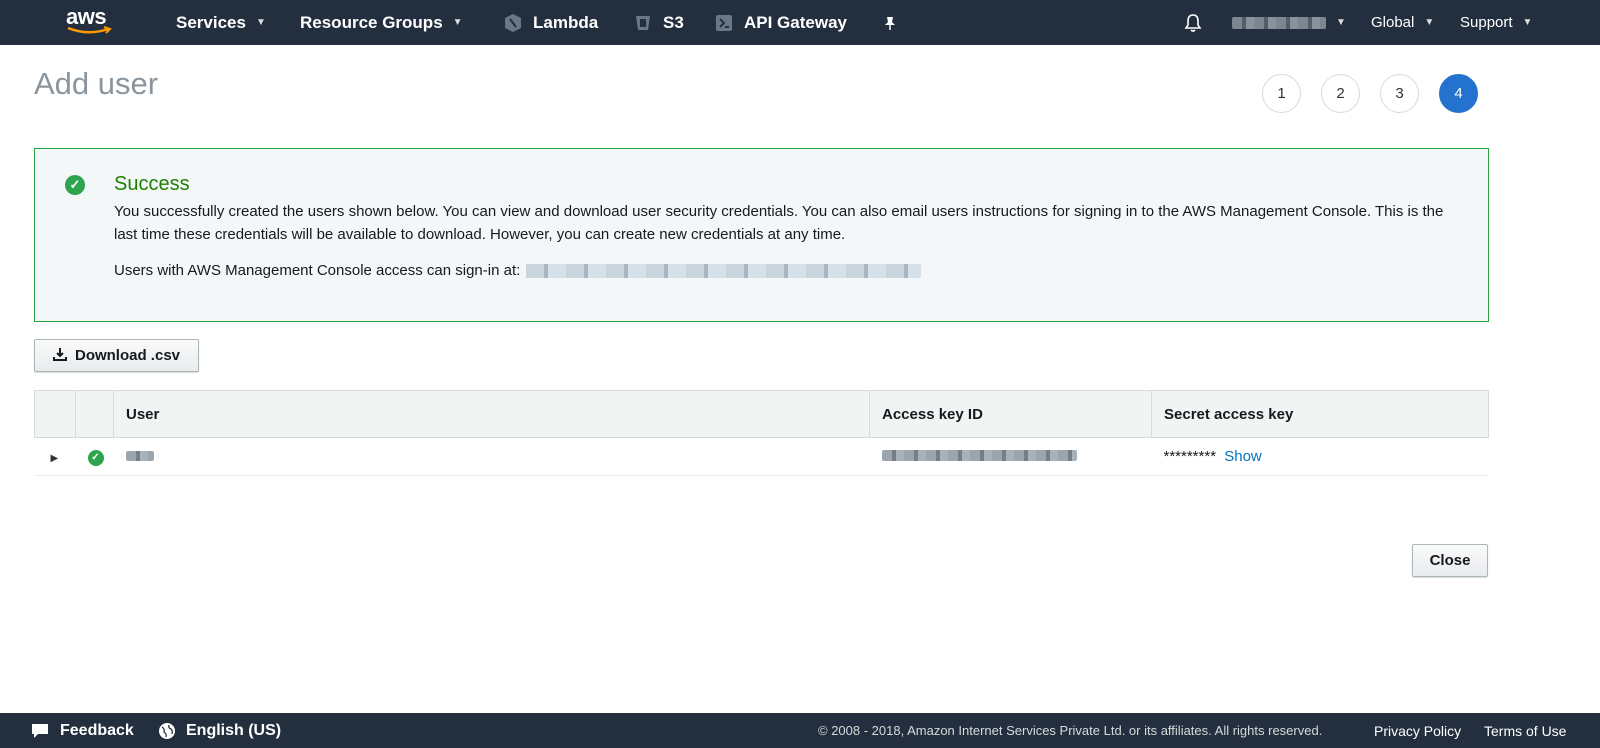  What do you see at coordinates (1010, 414) in the screenshot?
I see `access-key-column-header: Access key ID` at bounding box center [1010, 414].